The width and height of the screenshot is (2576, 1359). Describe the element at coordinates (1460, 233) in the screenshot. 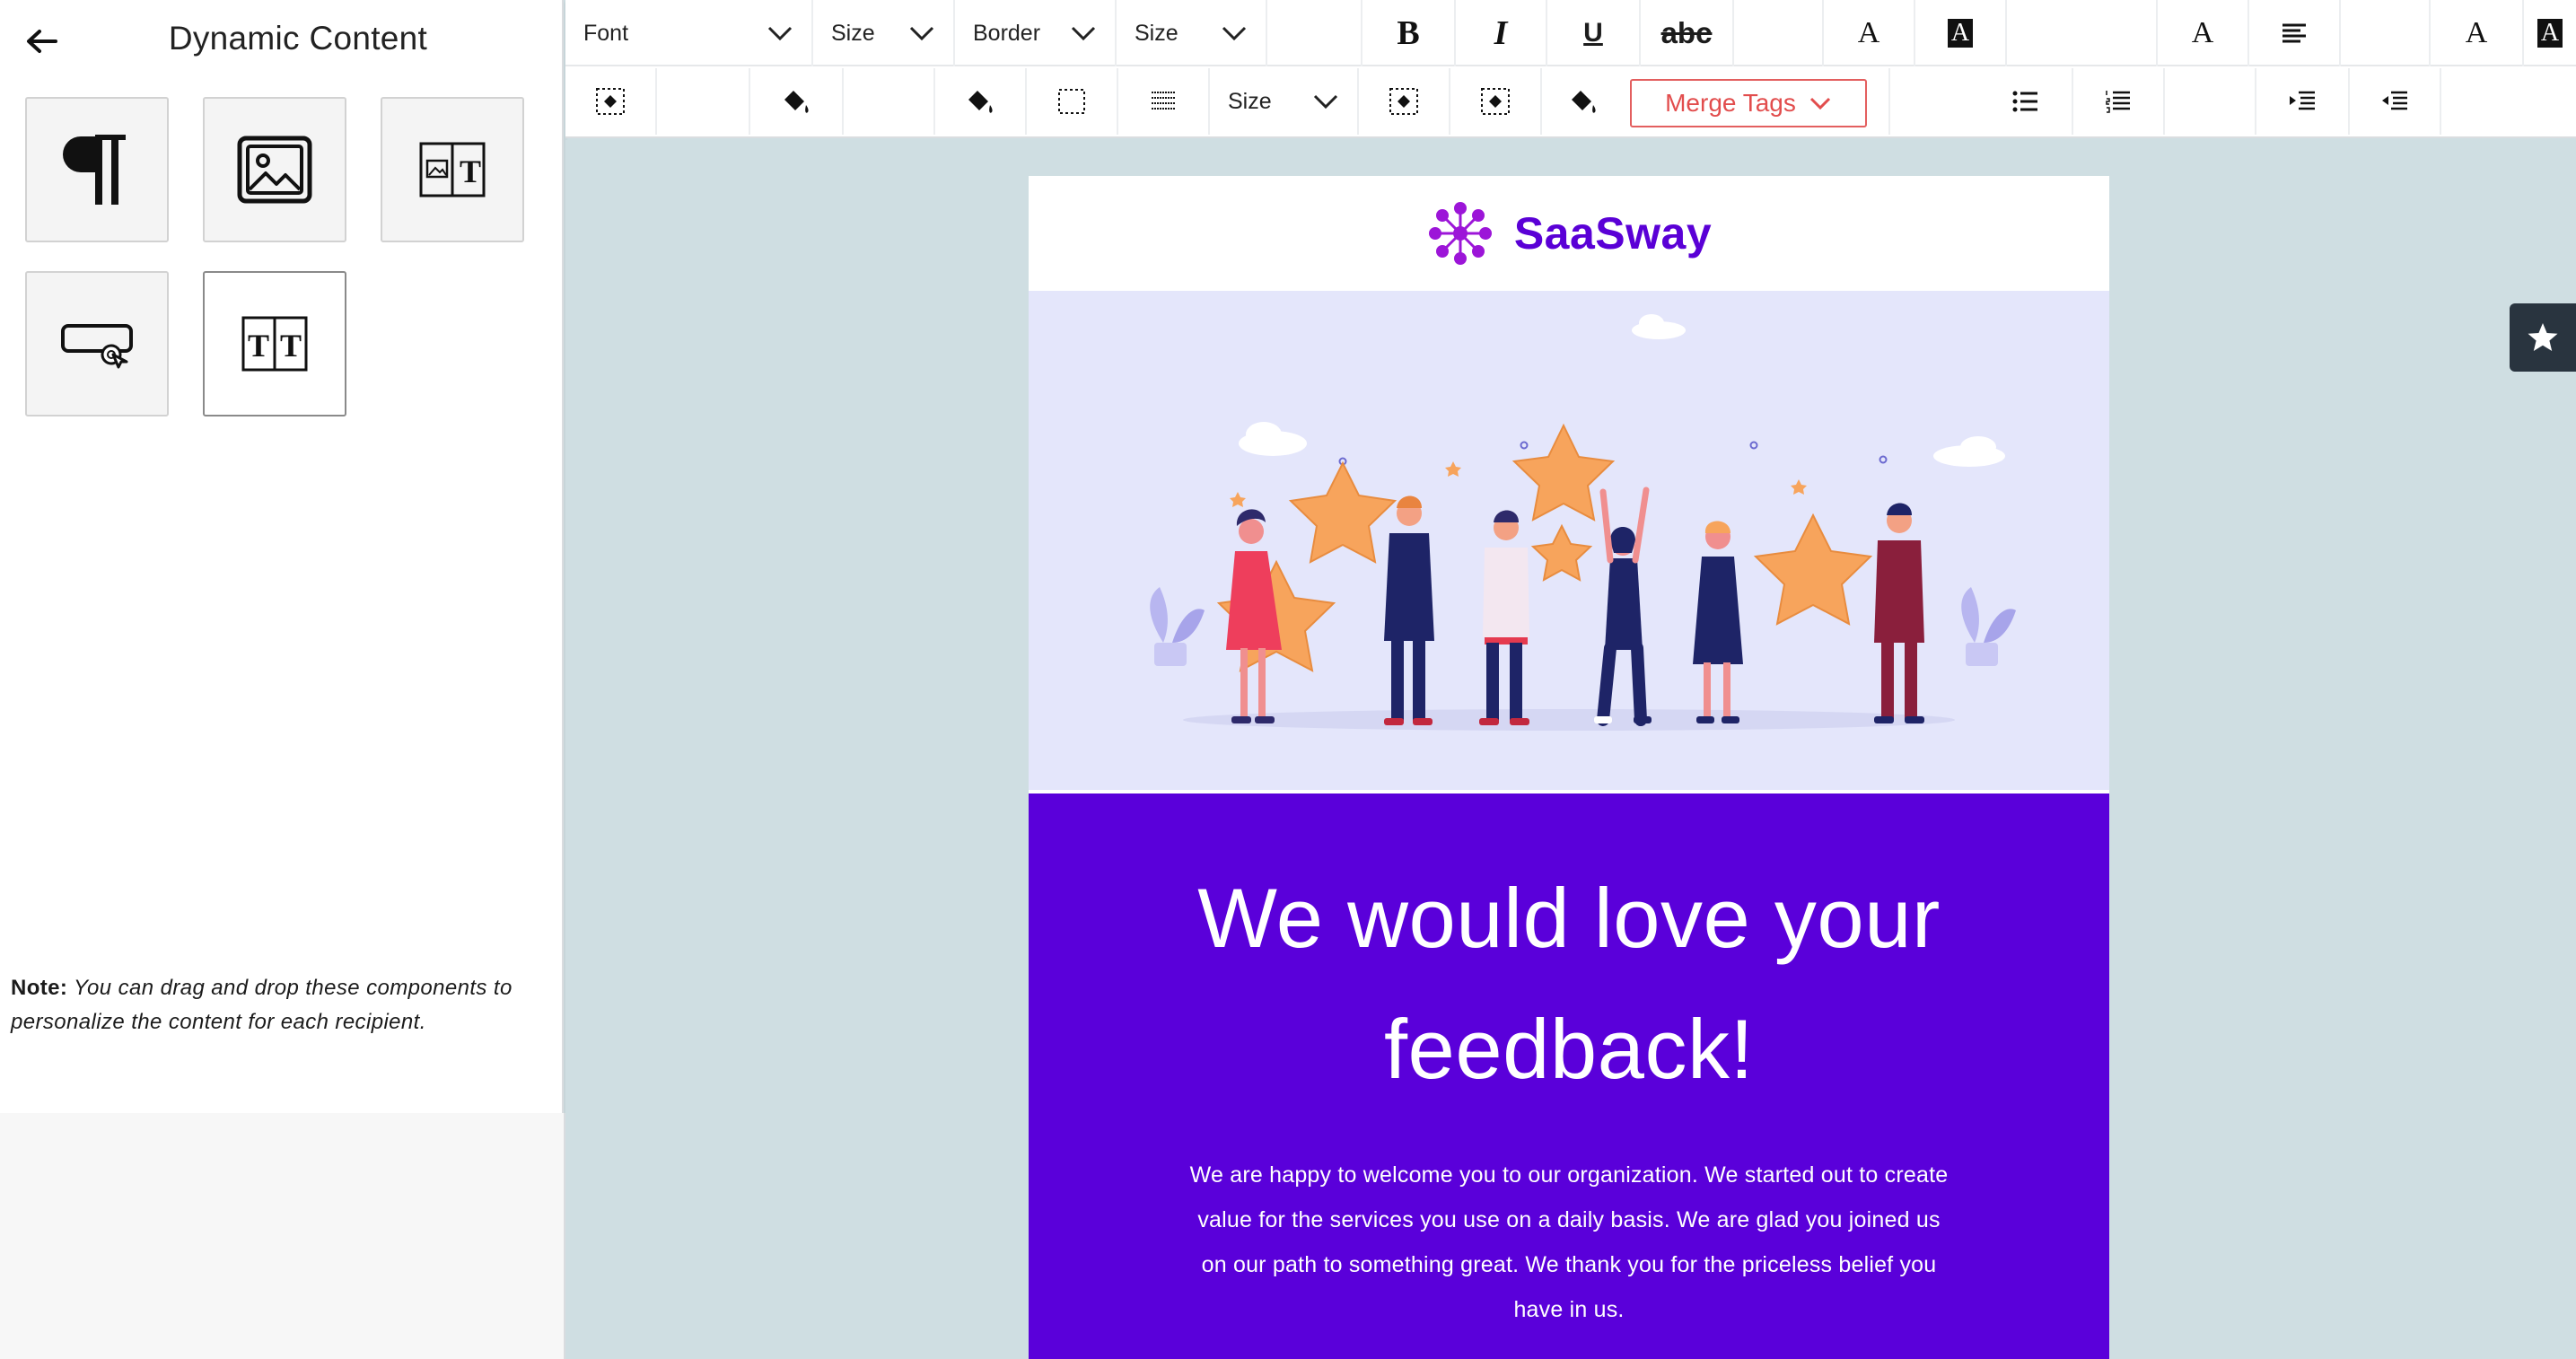

I see `saasway-logo-icon` at that location.